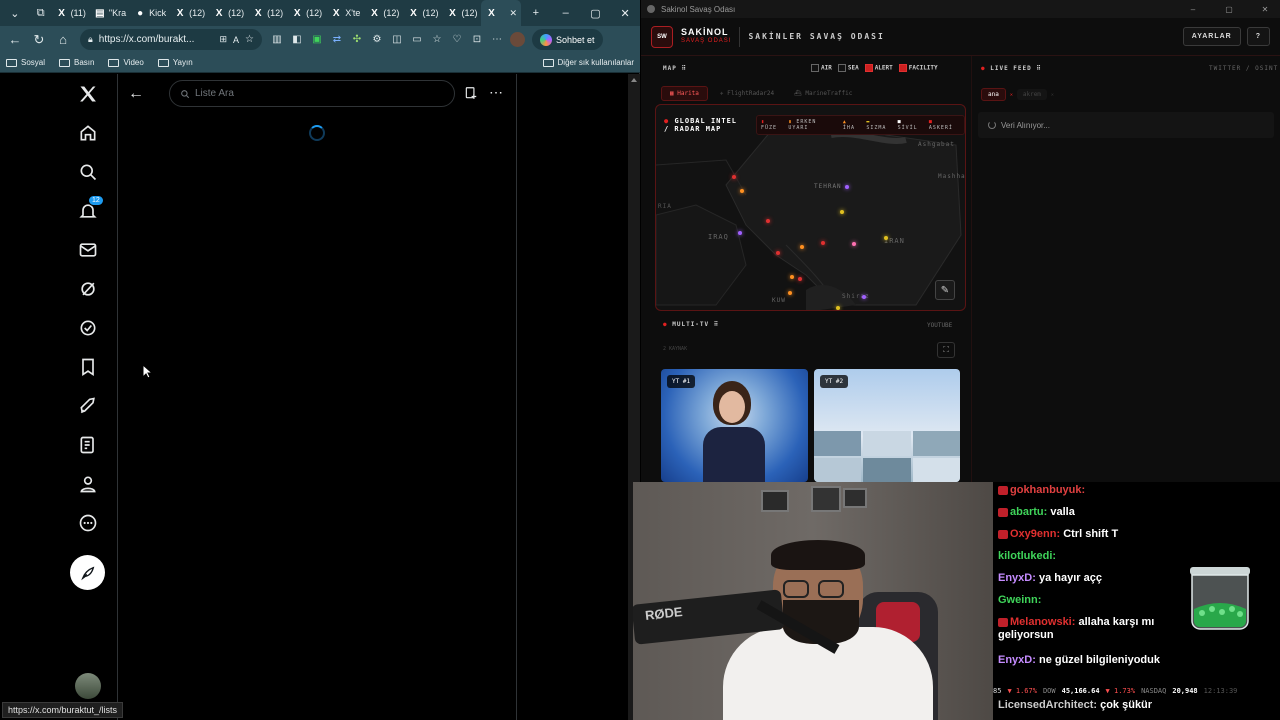 The width and height of the screenshot is (1280, 720). Describe the element at coordinates (477, 40) in the screenshot. I see `screenshot-icon: ⊡` at that location.